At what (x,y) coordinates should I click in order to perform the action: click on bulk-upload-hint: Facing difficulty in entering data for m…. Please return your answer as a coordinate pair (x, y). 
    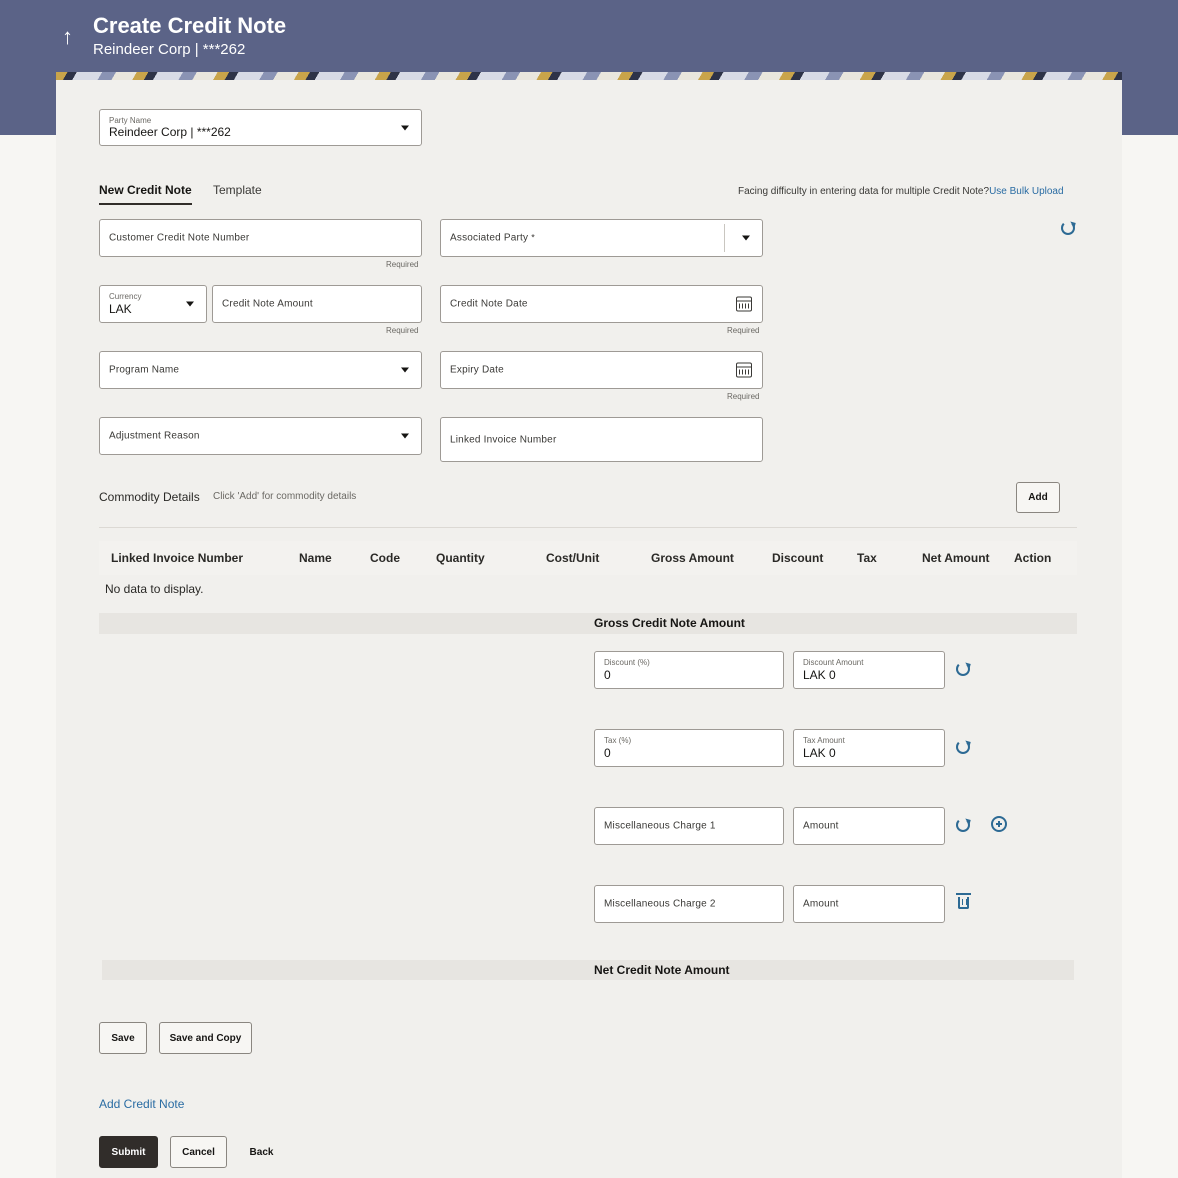
    Looking at the image, I should click on (901, 191).